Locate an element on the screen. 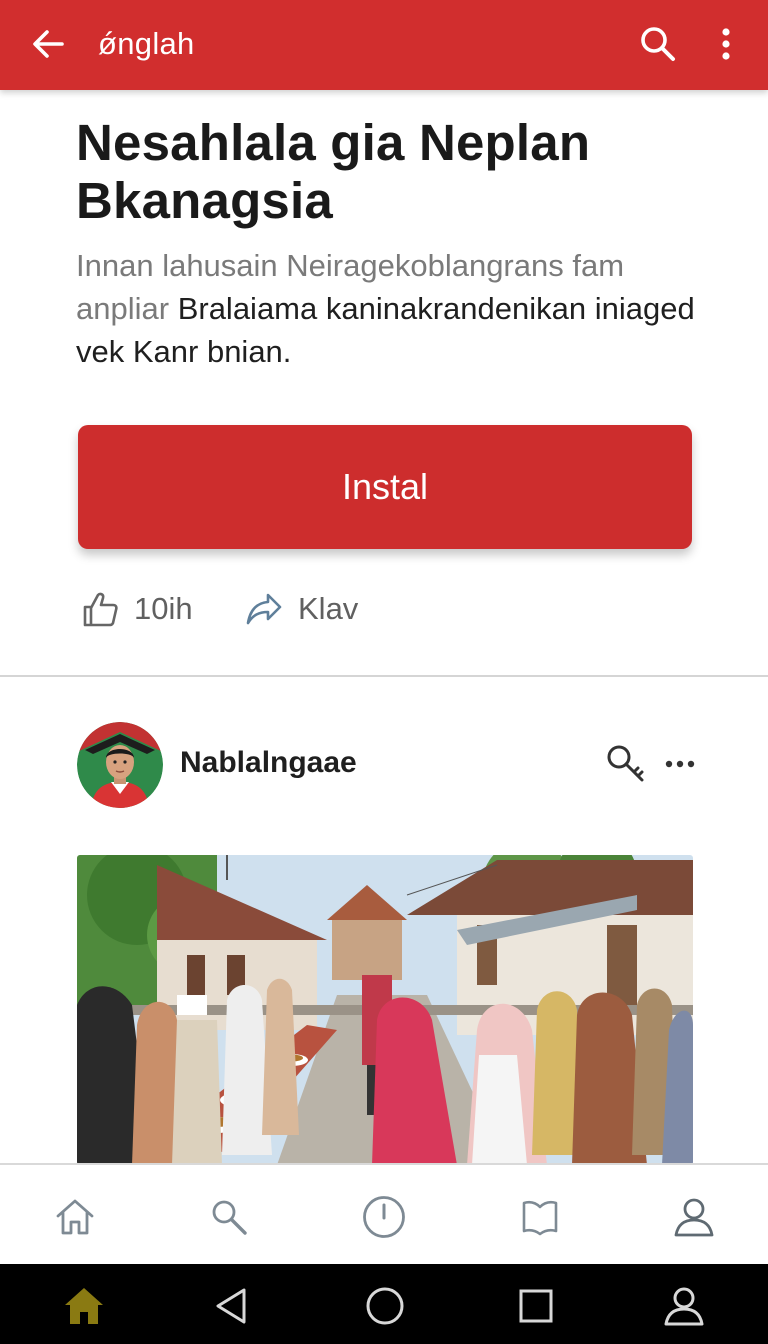 Image resolution: width=768 pixels, height=1344 pixels. avatar-image is located at coordinates (120, 765).